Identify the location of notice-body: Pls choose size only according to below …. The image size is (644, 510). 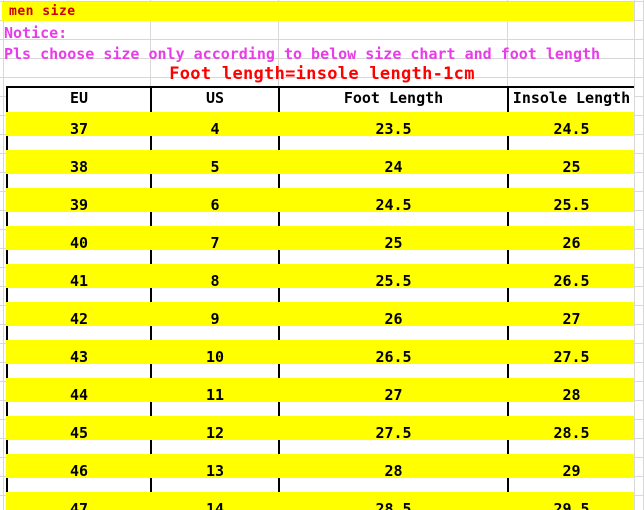
(302, 54).